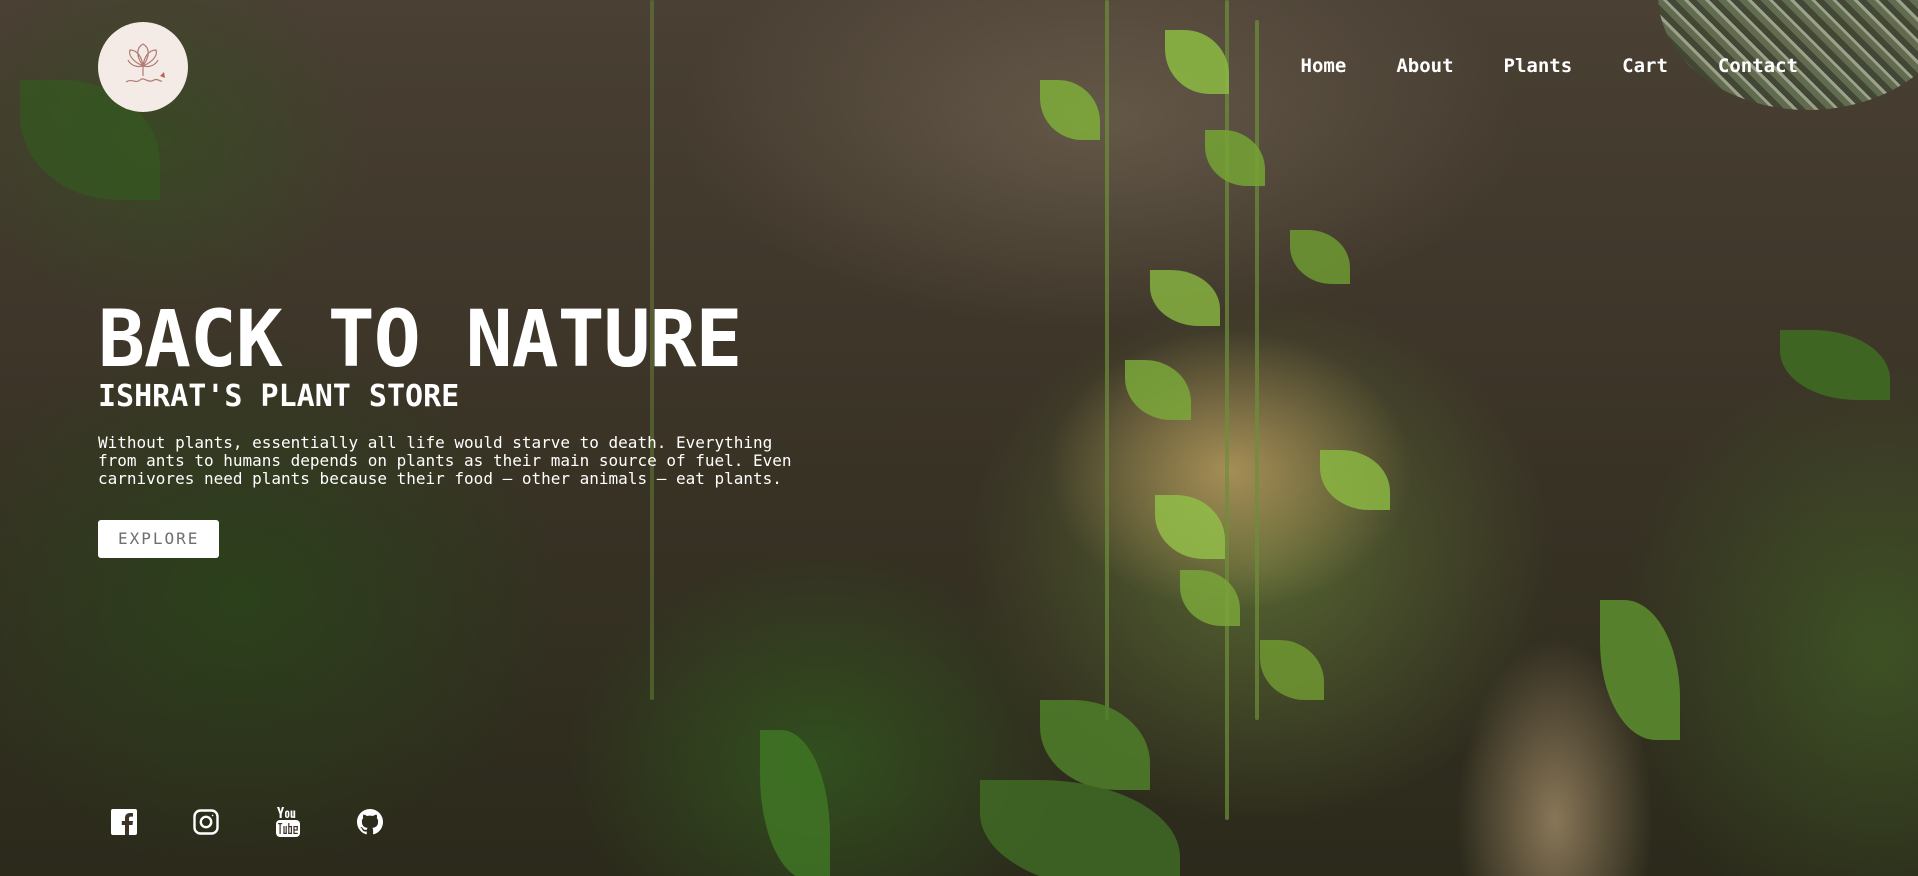  I want to click on nav-contact: Contact, so click(1758, 66).